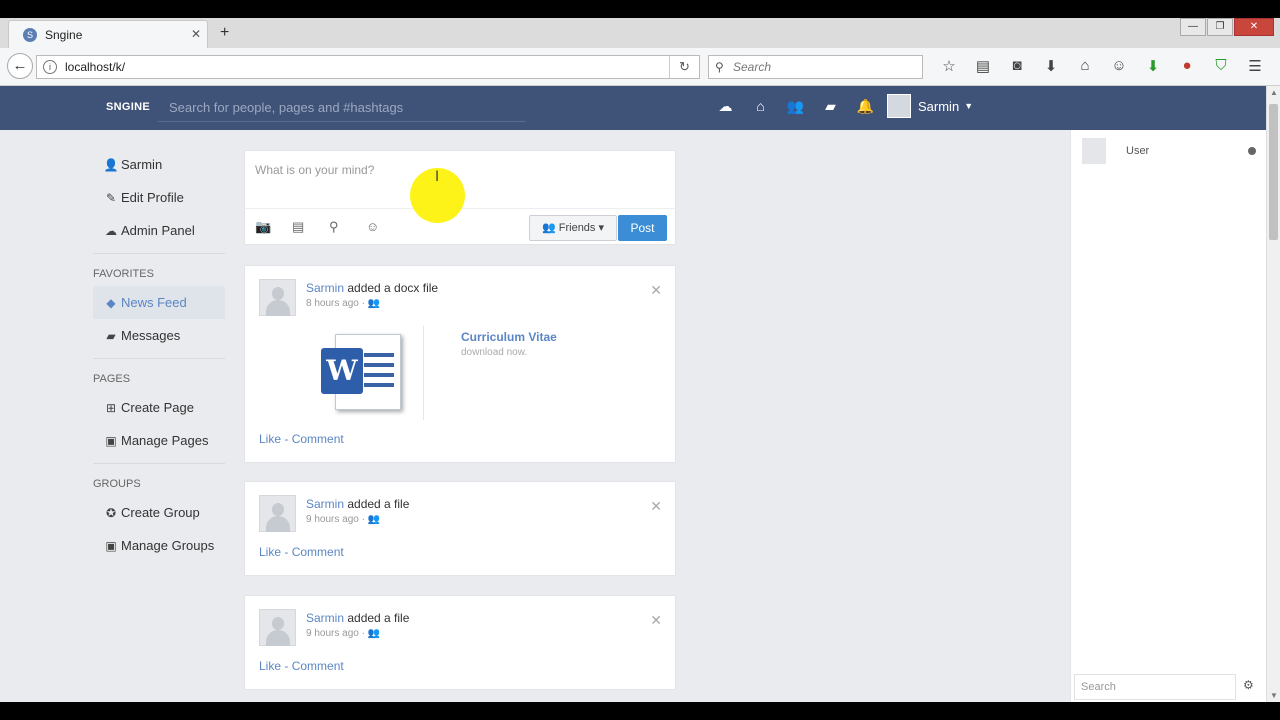 The height and width of the screenshot is (720, 1280). What do you see at coordinates (1221, 66) in the screenshot?
I see `shield-icon: ⛉` at bounding box center [1221, 66].